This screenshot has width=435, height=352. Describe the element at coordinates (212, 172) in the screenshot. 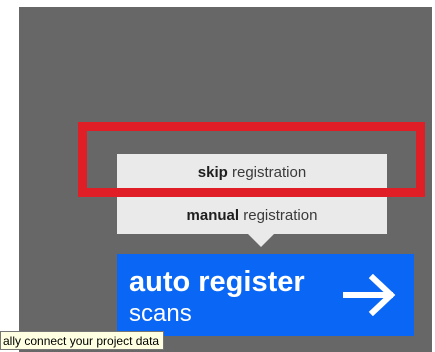

I see `skip-option-keyword: skip` at that location.